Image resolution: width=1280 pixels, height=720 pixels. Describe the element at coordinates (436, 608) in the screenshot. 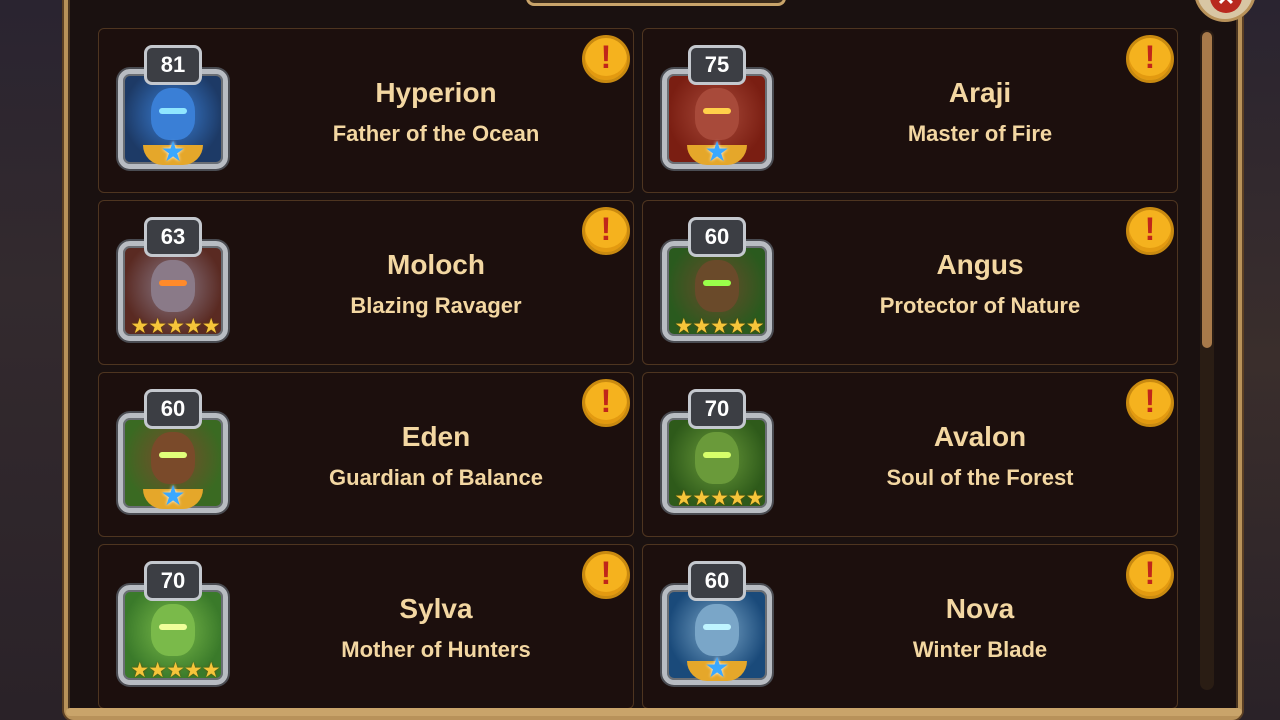

I see `hero-name: Sylva` at that location.